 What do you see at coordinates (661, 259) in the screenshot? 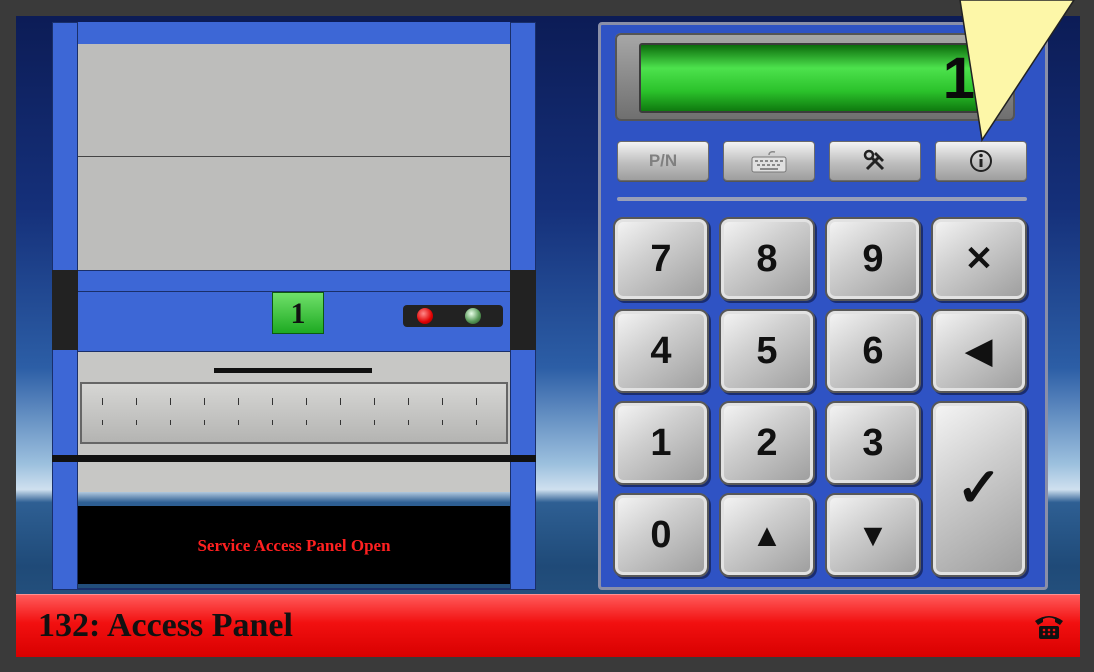
I see `key-7: 7` at bounding box center [661, 259].